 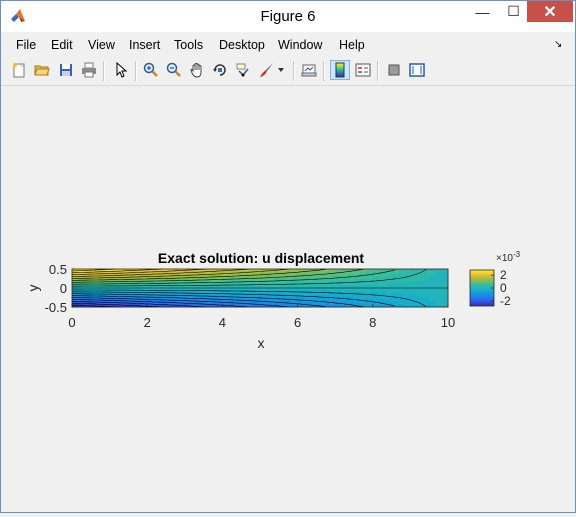 I want to click on y-tick-label: -0.5, so click(x=56, y=307).